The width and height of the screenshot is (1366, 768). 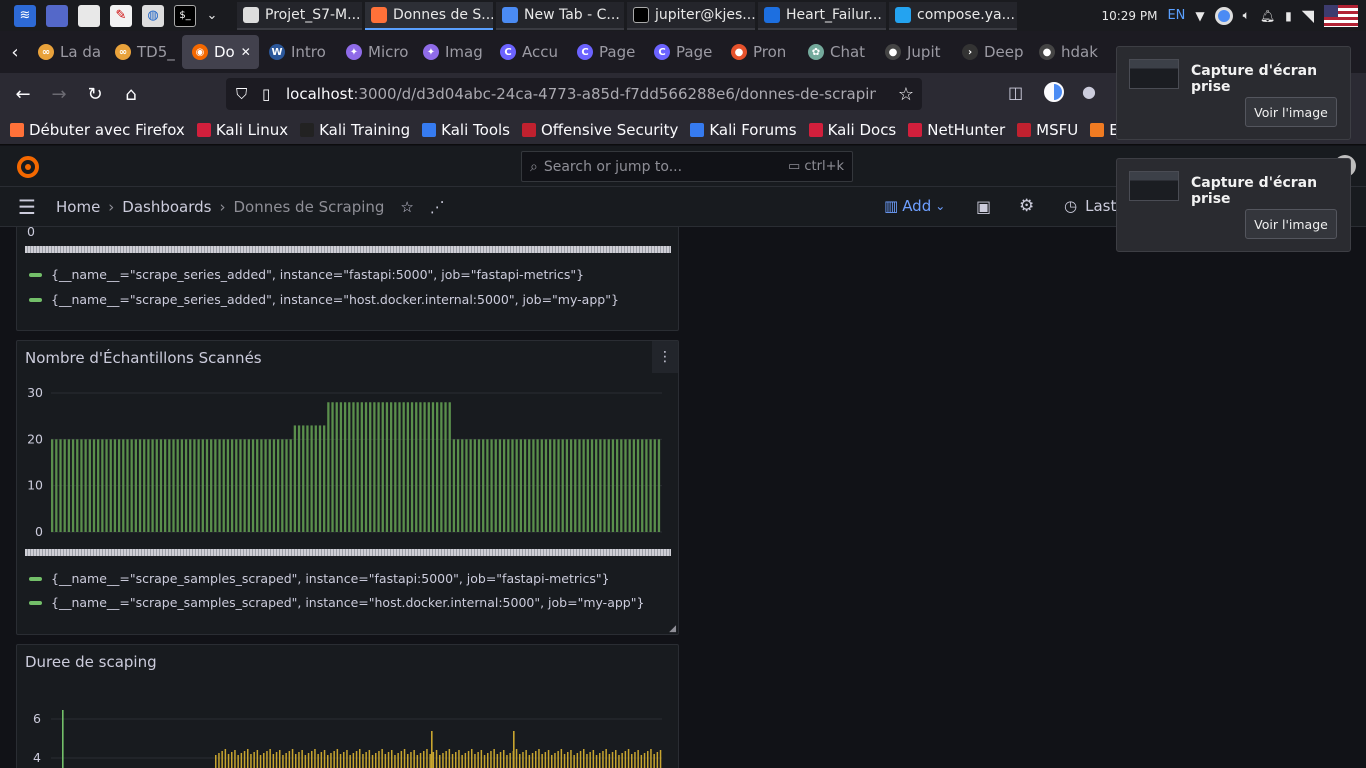 What do you see at coordinates (1288, 16) in the screenshot?
I see `battery-icon: ▮` at bounding box center [1288, 16].